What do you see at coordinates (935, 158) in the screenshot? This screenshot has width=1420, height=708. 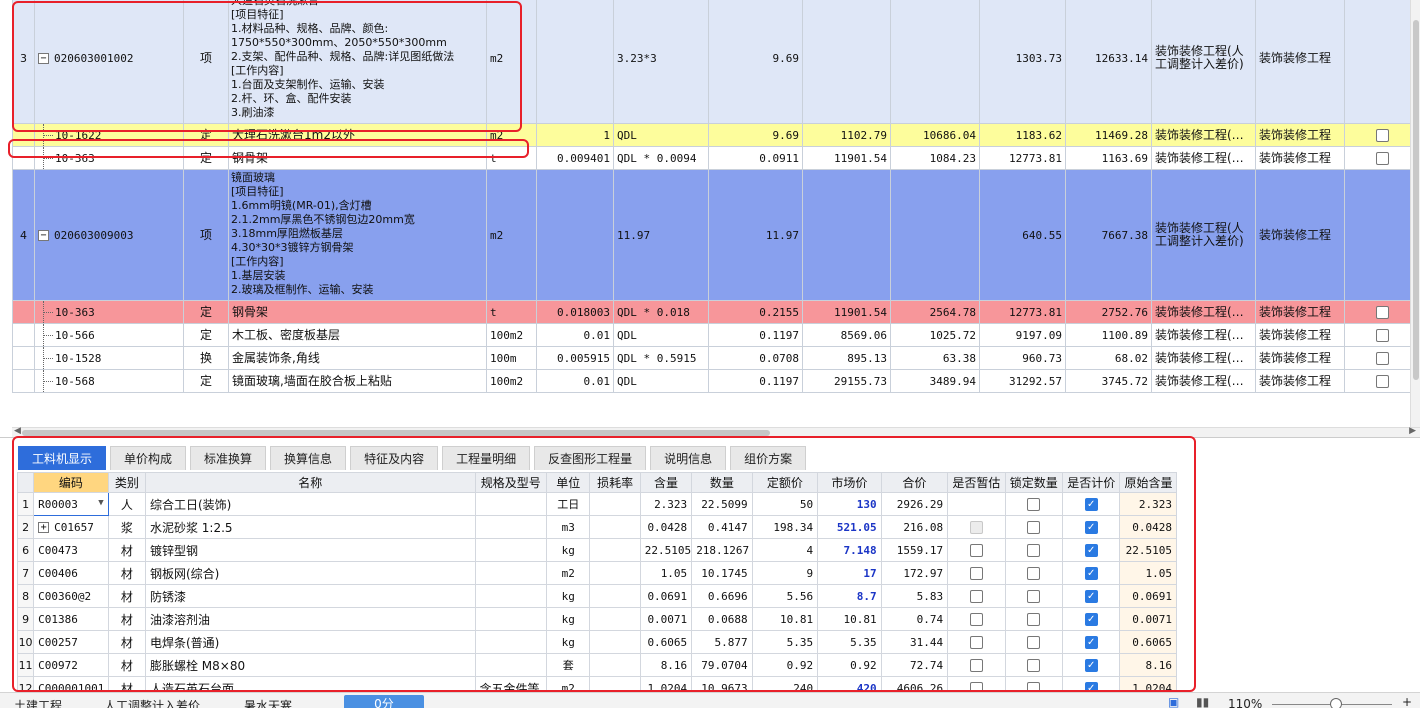 I see `amount-cell: 1084.23` at bounding box center [935, 158].